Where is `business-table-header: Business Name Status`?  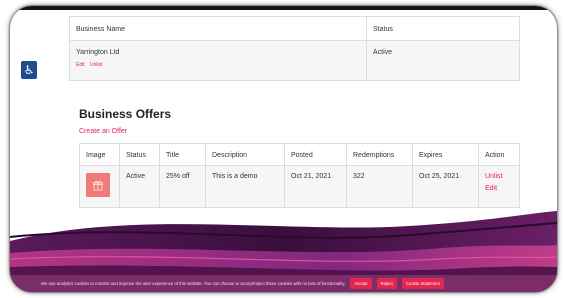 business-table-header: Business Name Status is located at coordinates (294, 28).